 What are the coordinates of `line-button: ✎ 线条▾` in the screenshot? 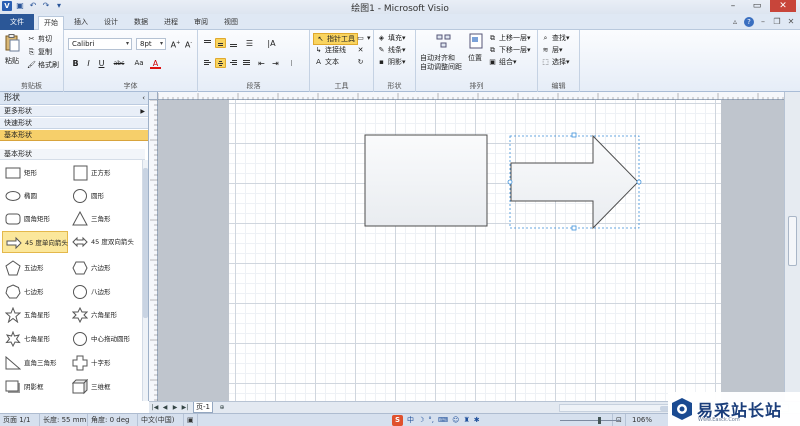 It's located at (391, 50).